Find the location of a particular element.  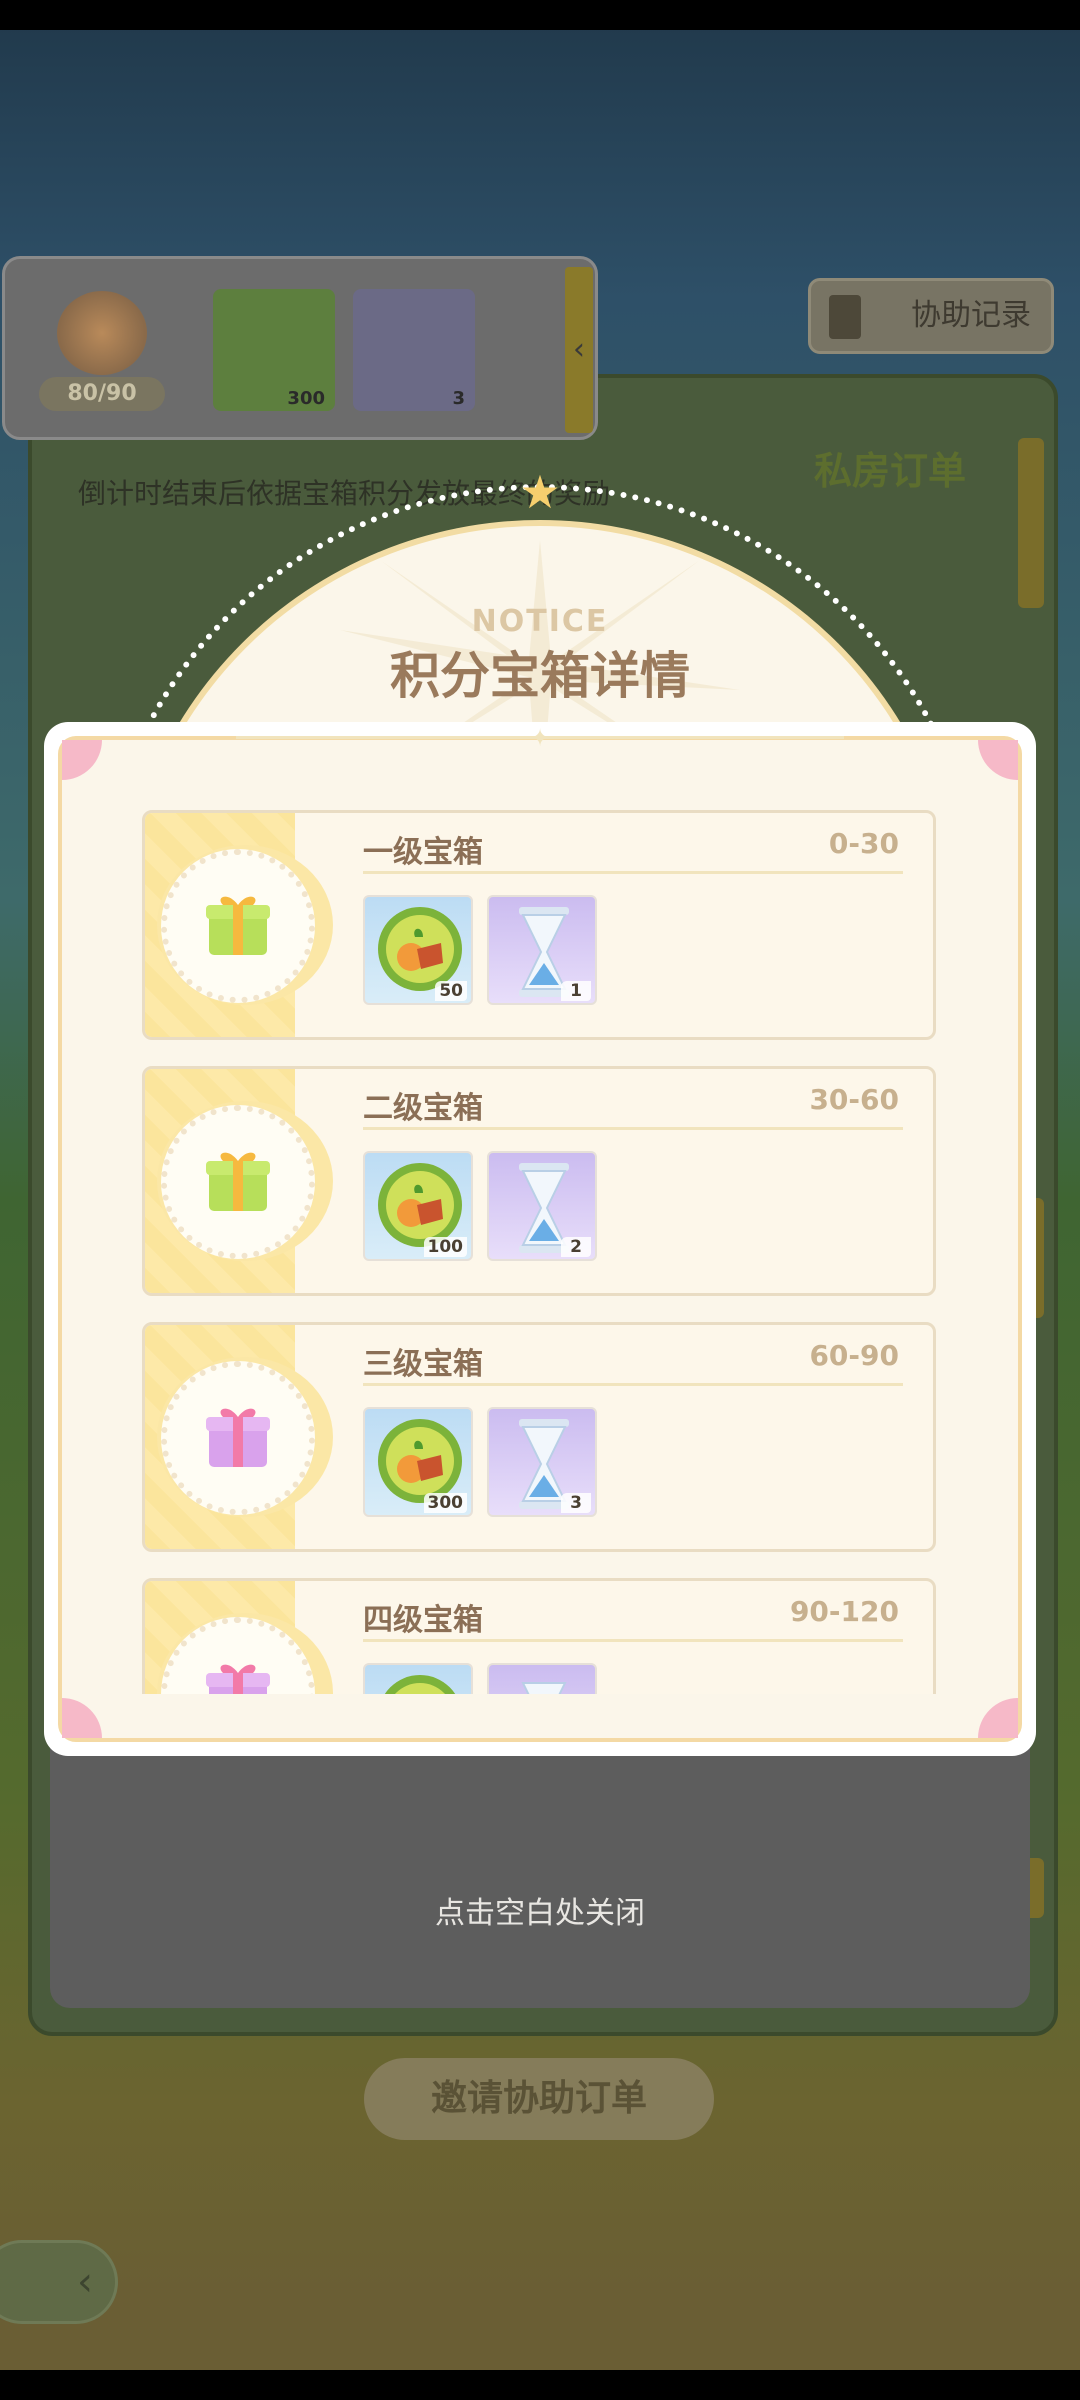

box-card-level-3: 三级宝箱 60-90 300 3 is located at coordinates (539, 1437).